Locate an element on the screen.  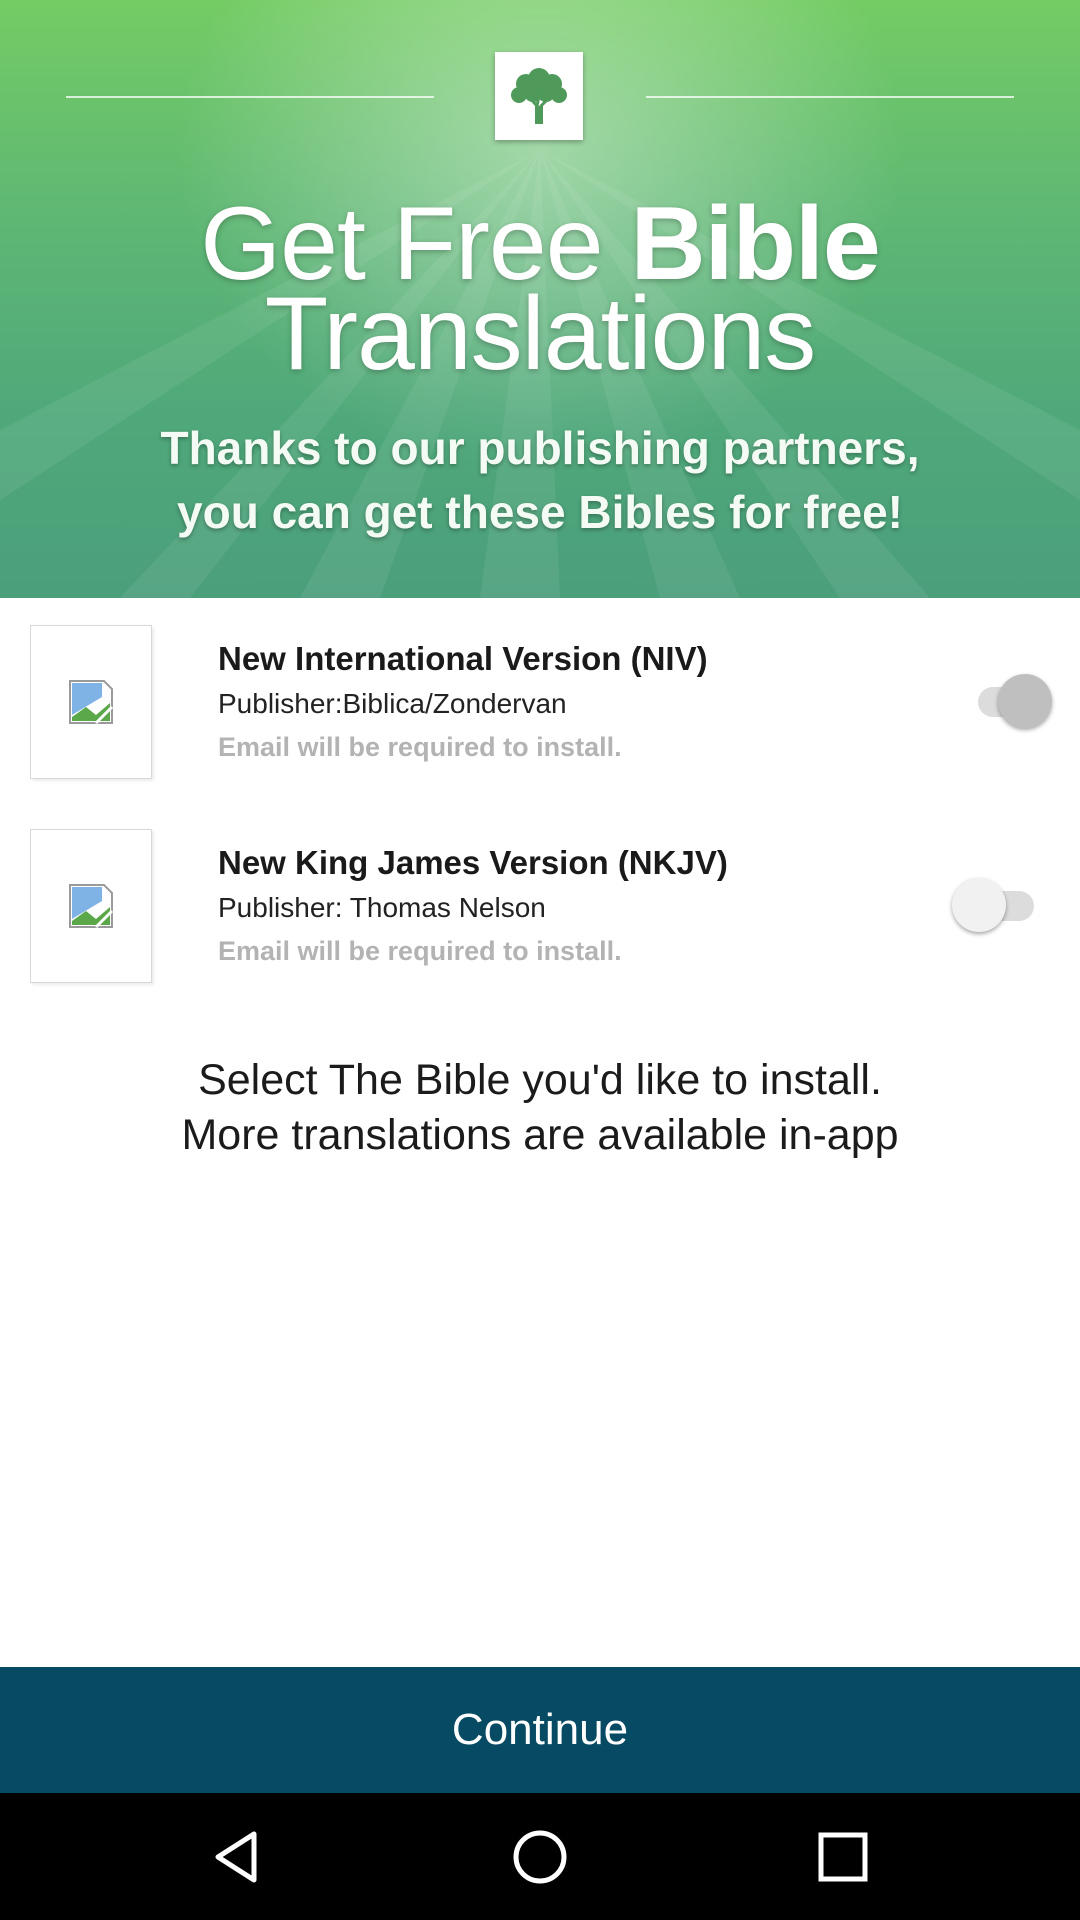
back-triangle-icon is located at coordinates (237, 1857).